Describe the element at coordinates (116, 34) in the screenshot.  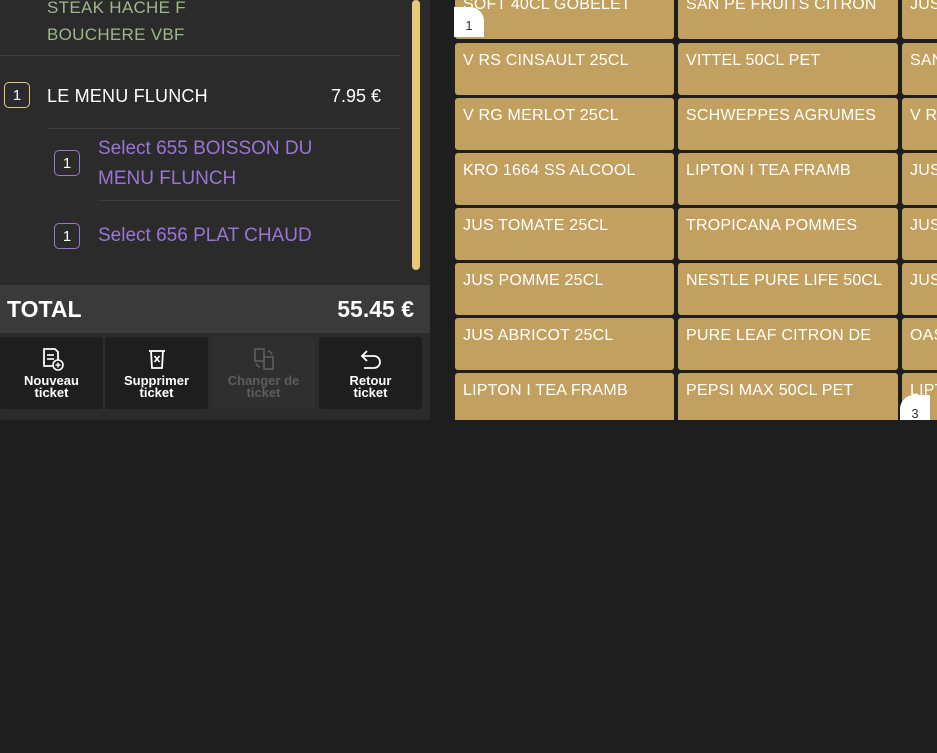
I see `ticket-line: BOUCHERE VBF` at that location.